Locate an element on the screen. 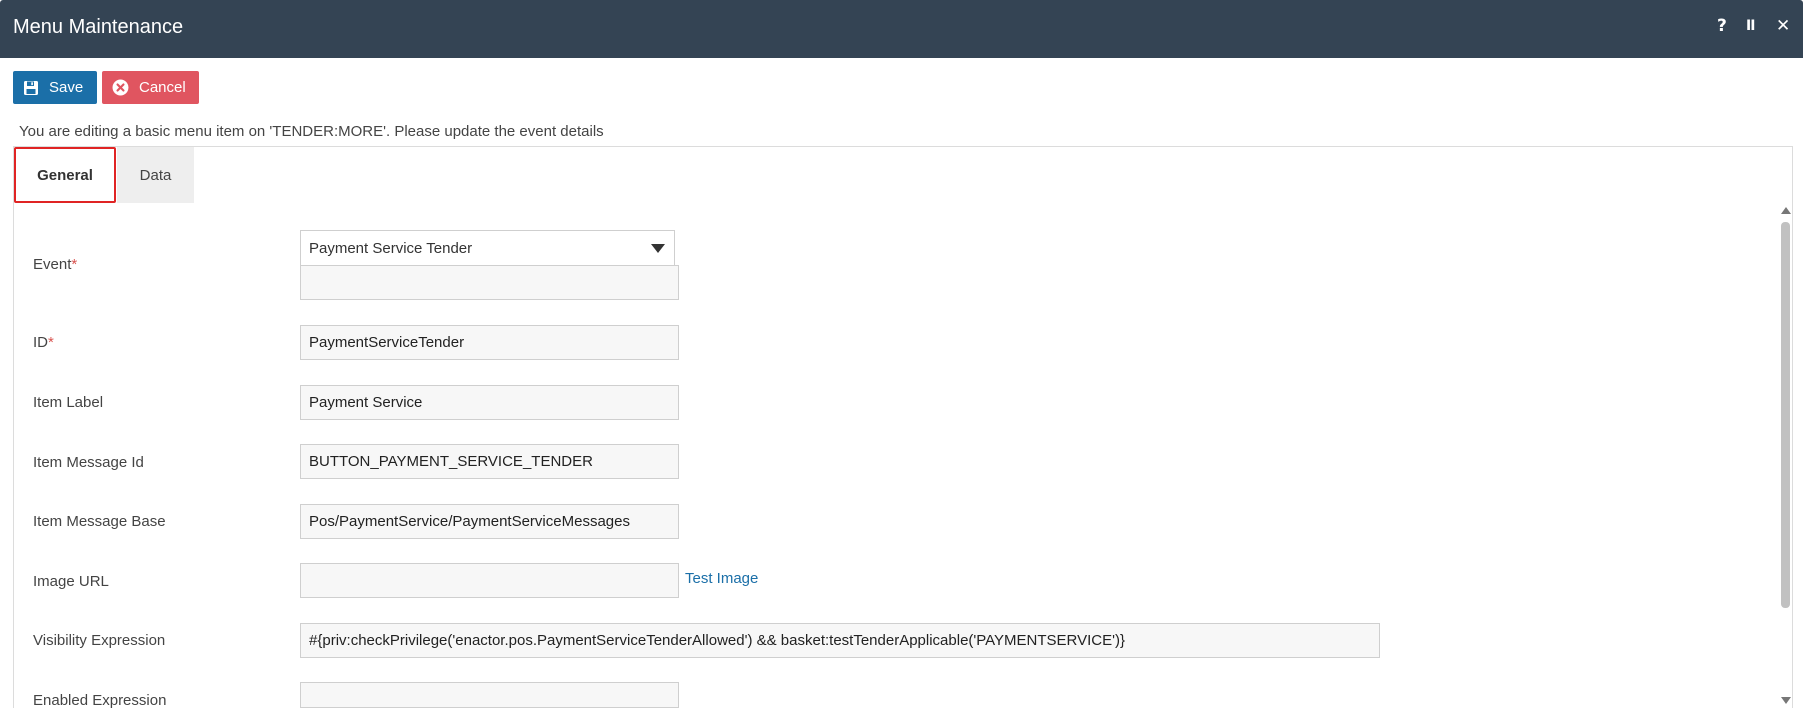  item-message-id-label: Item Message Id is located at coordinates (88, 462).